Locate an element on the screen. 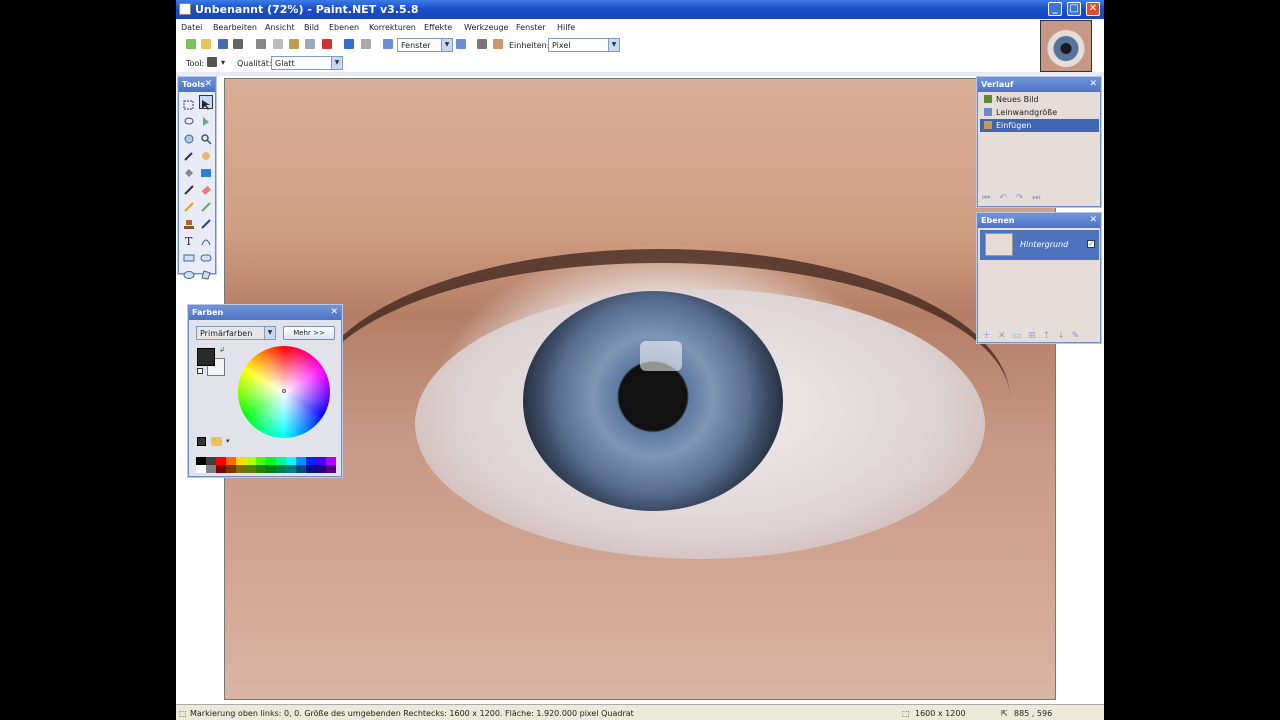  menu-datei: Datei is located at coordinates (191, 27).